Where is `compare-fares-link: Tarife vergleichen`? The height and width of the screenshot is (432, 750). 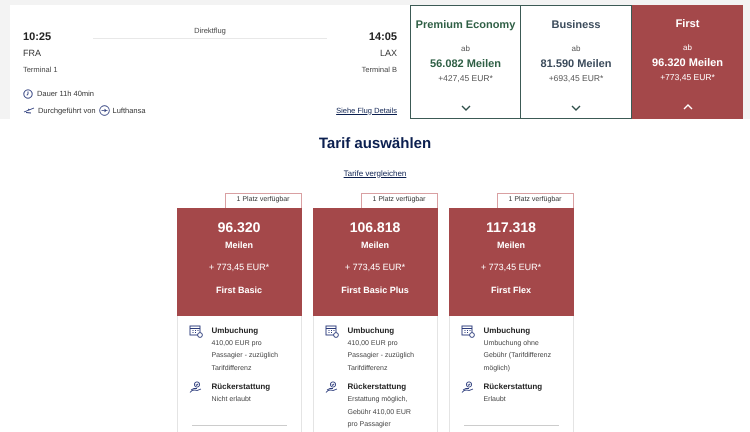 compare-fares-link: Tarife vergleichen is located at coordinates (375, 174).